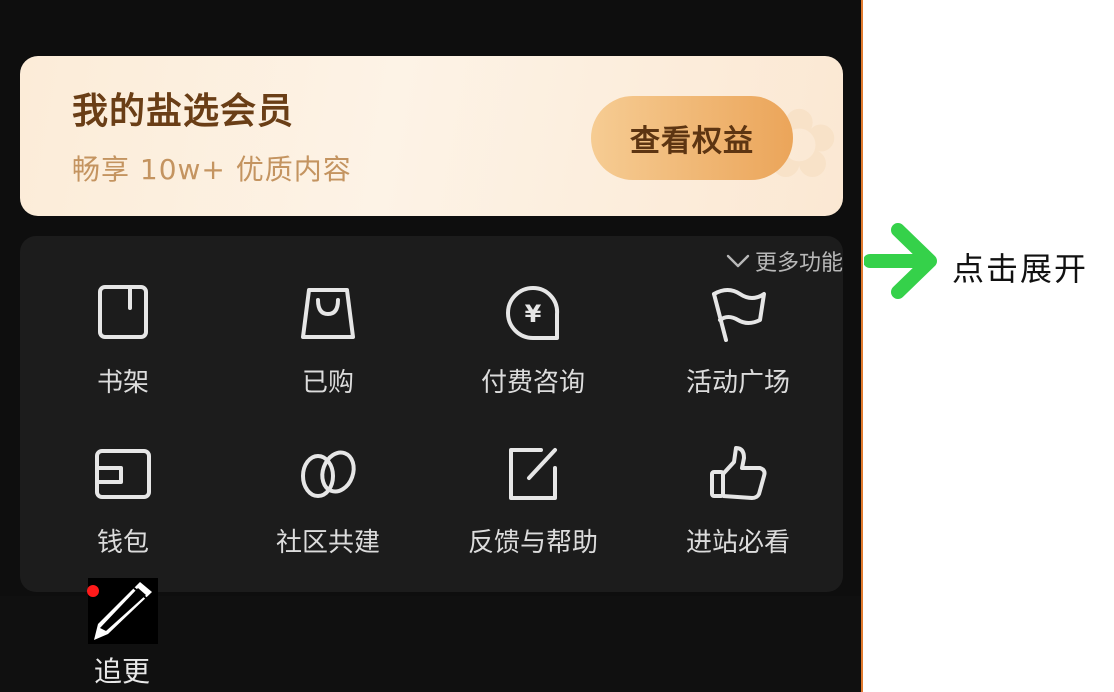 The width and height of the screenshot is (1114, 692). What do you see at coordinates (123, 507) in the screenshot?
I see `grid-item-wallet: 钱包` at bounding box center [123, 507].